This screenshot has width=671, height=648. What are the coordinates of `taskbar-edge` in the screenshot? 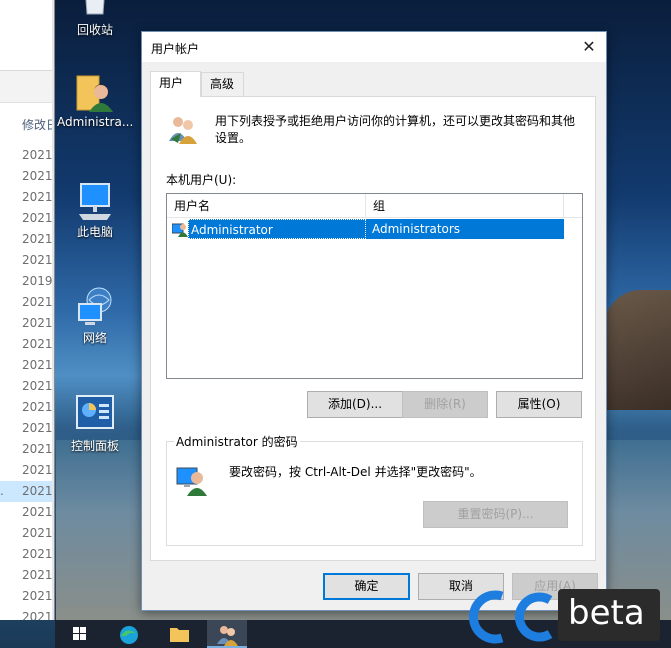 It's located at (129, 634).